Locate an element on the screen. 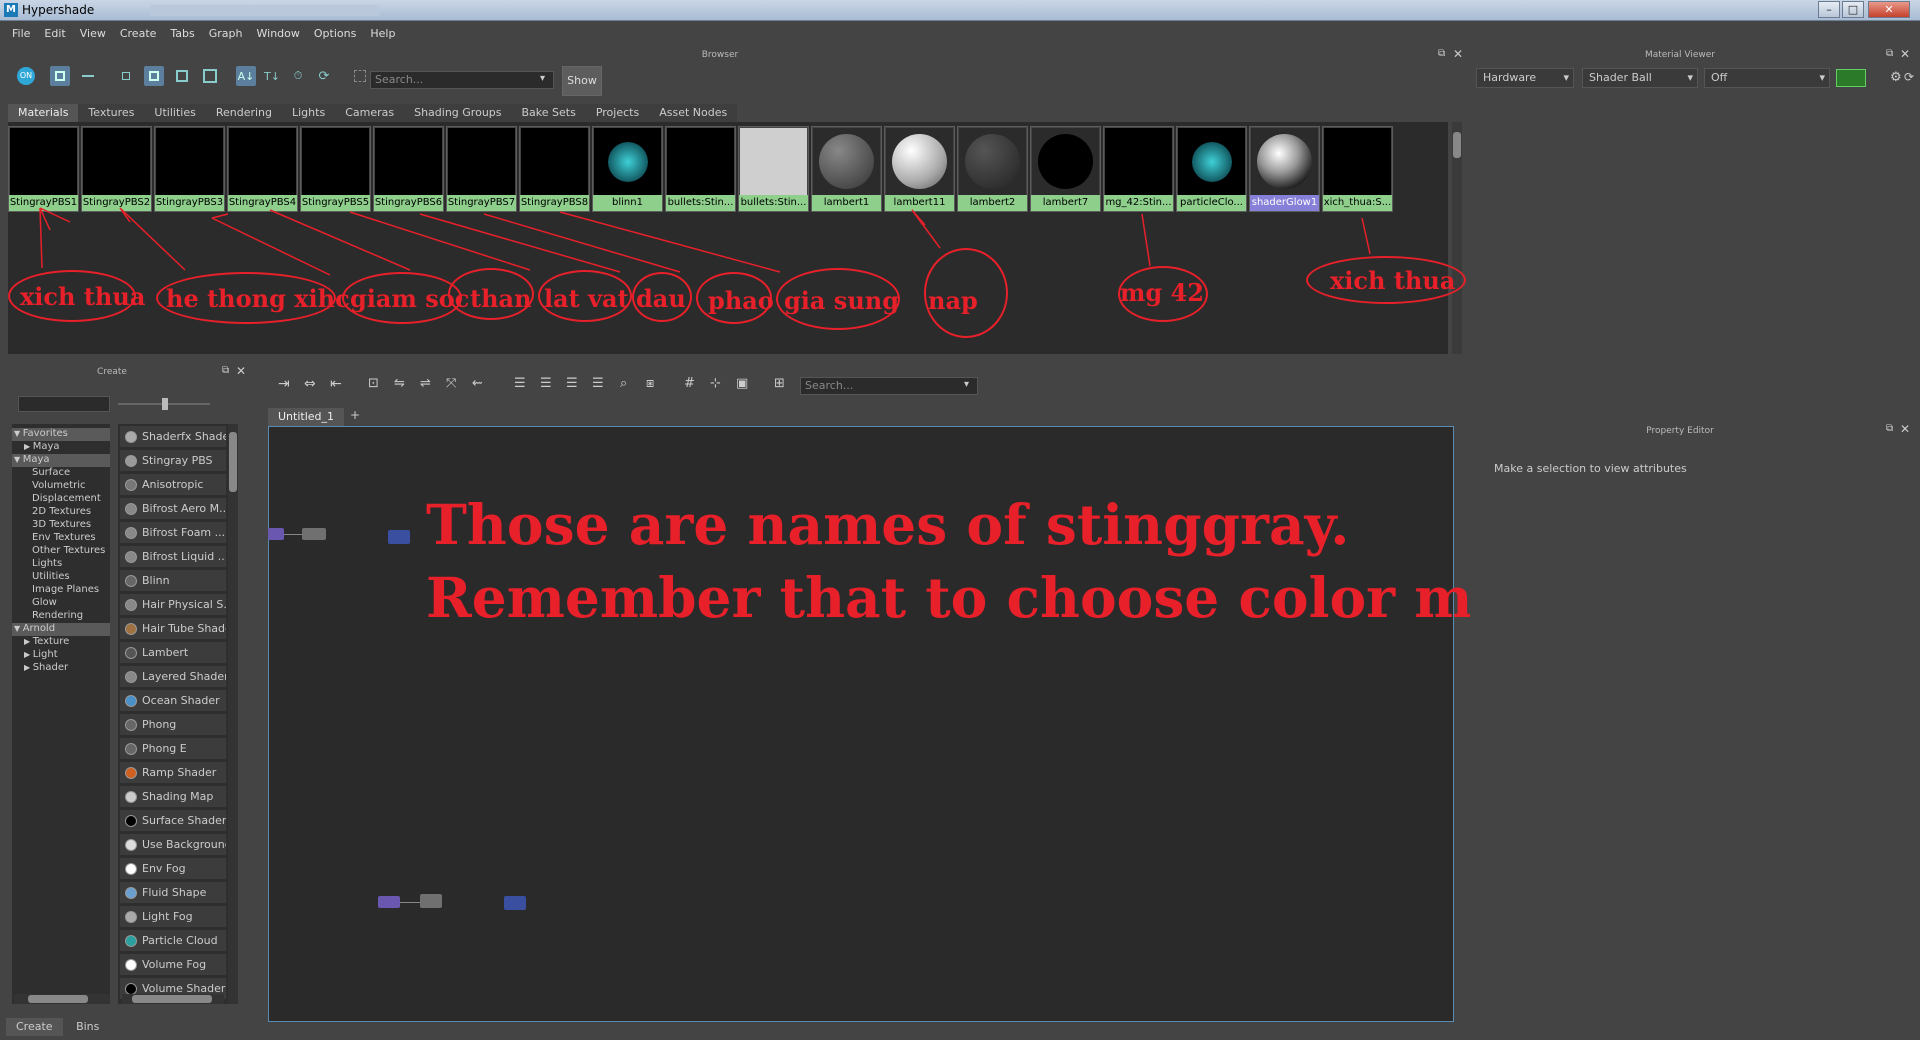 This screenshot has height=1040, width=1920. tab-cameras: Cameras is located at coordinates (370, 113).